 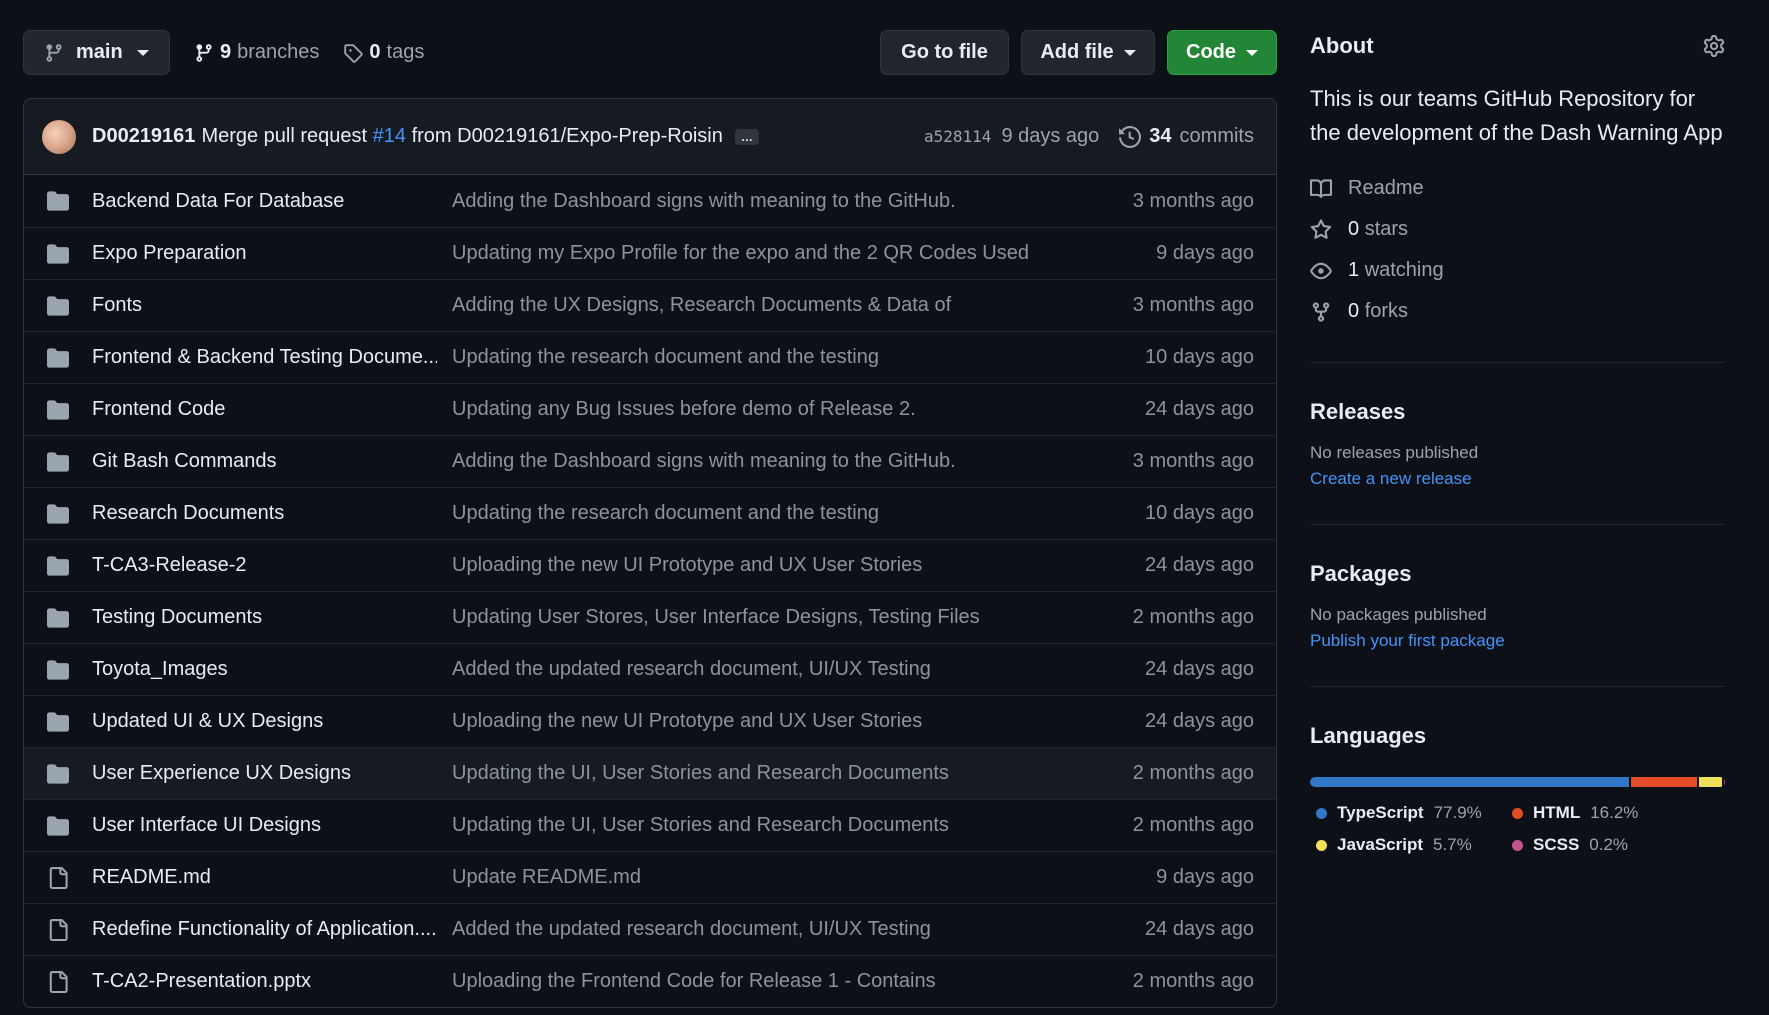 I want to click on file-name: Expo Preparation, so click(x=264, y=253).